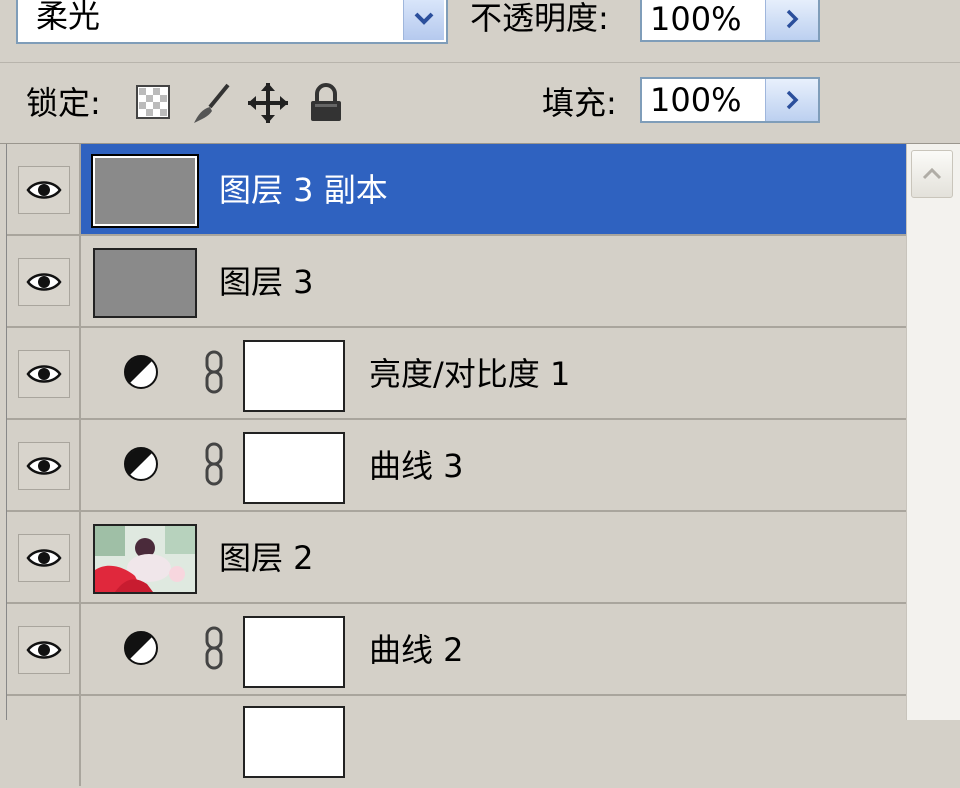  I want to click on layer-row: 图层 3, so click(457, 282).